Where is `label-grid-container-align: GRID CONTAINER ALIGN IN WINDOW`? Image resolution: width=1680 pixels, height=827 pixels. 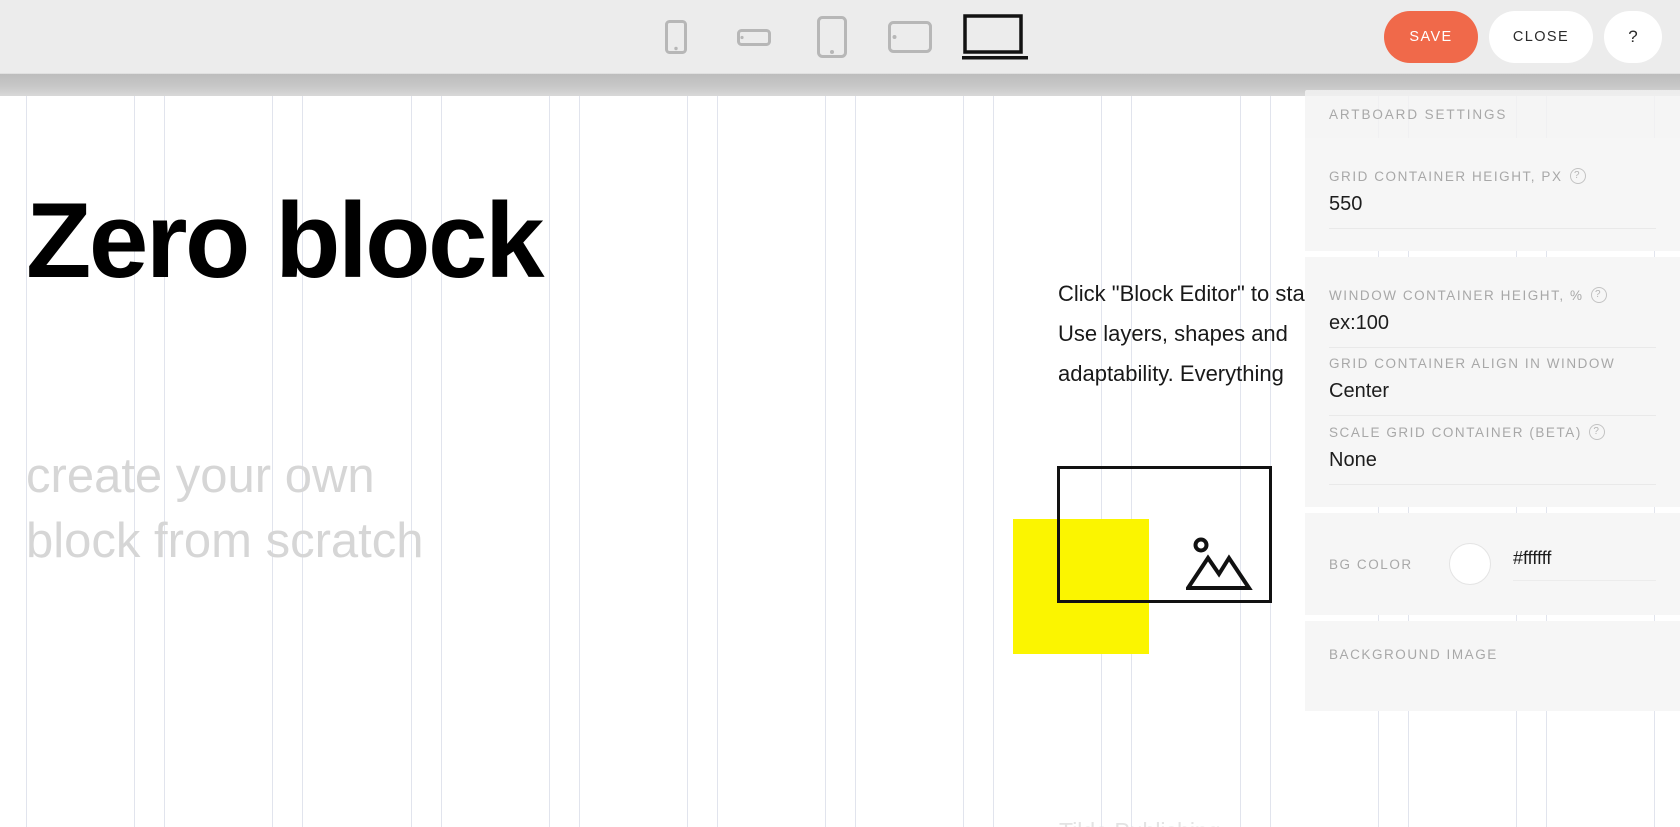 label-grid-container-align: GRID CONTAINER ALIGN IN WINDOW is located at coordinates (1492, 363).